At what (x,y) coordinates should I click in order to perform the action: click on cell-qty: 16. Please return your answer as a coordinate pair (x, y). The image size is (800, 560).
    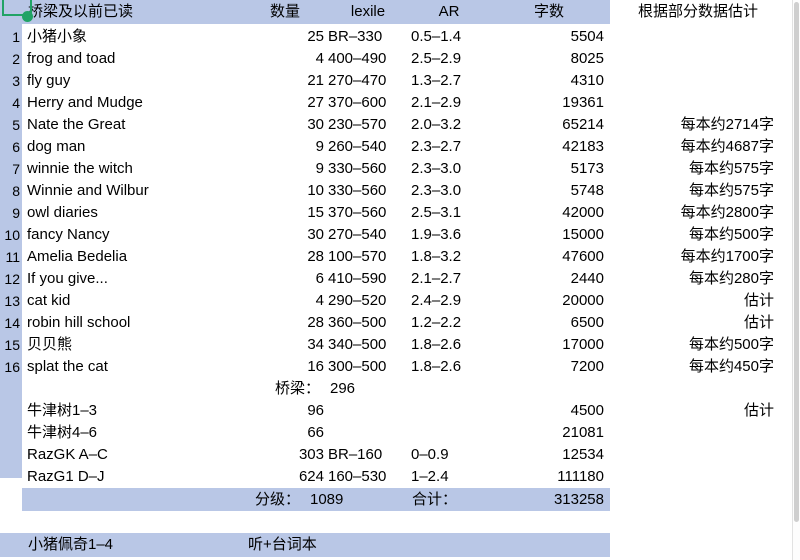
    Looking at the image, I should click on (285, 367).